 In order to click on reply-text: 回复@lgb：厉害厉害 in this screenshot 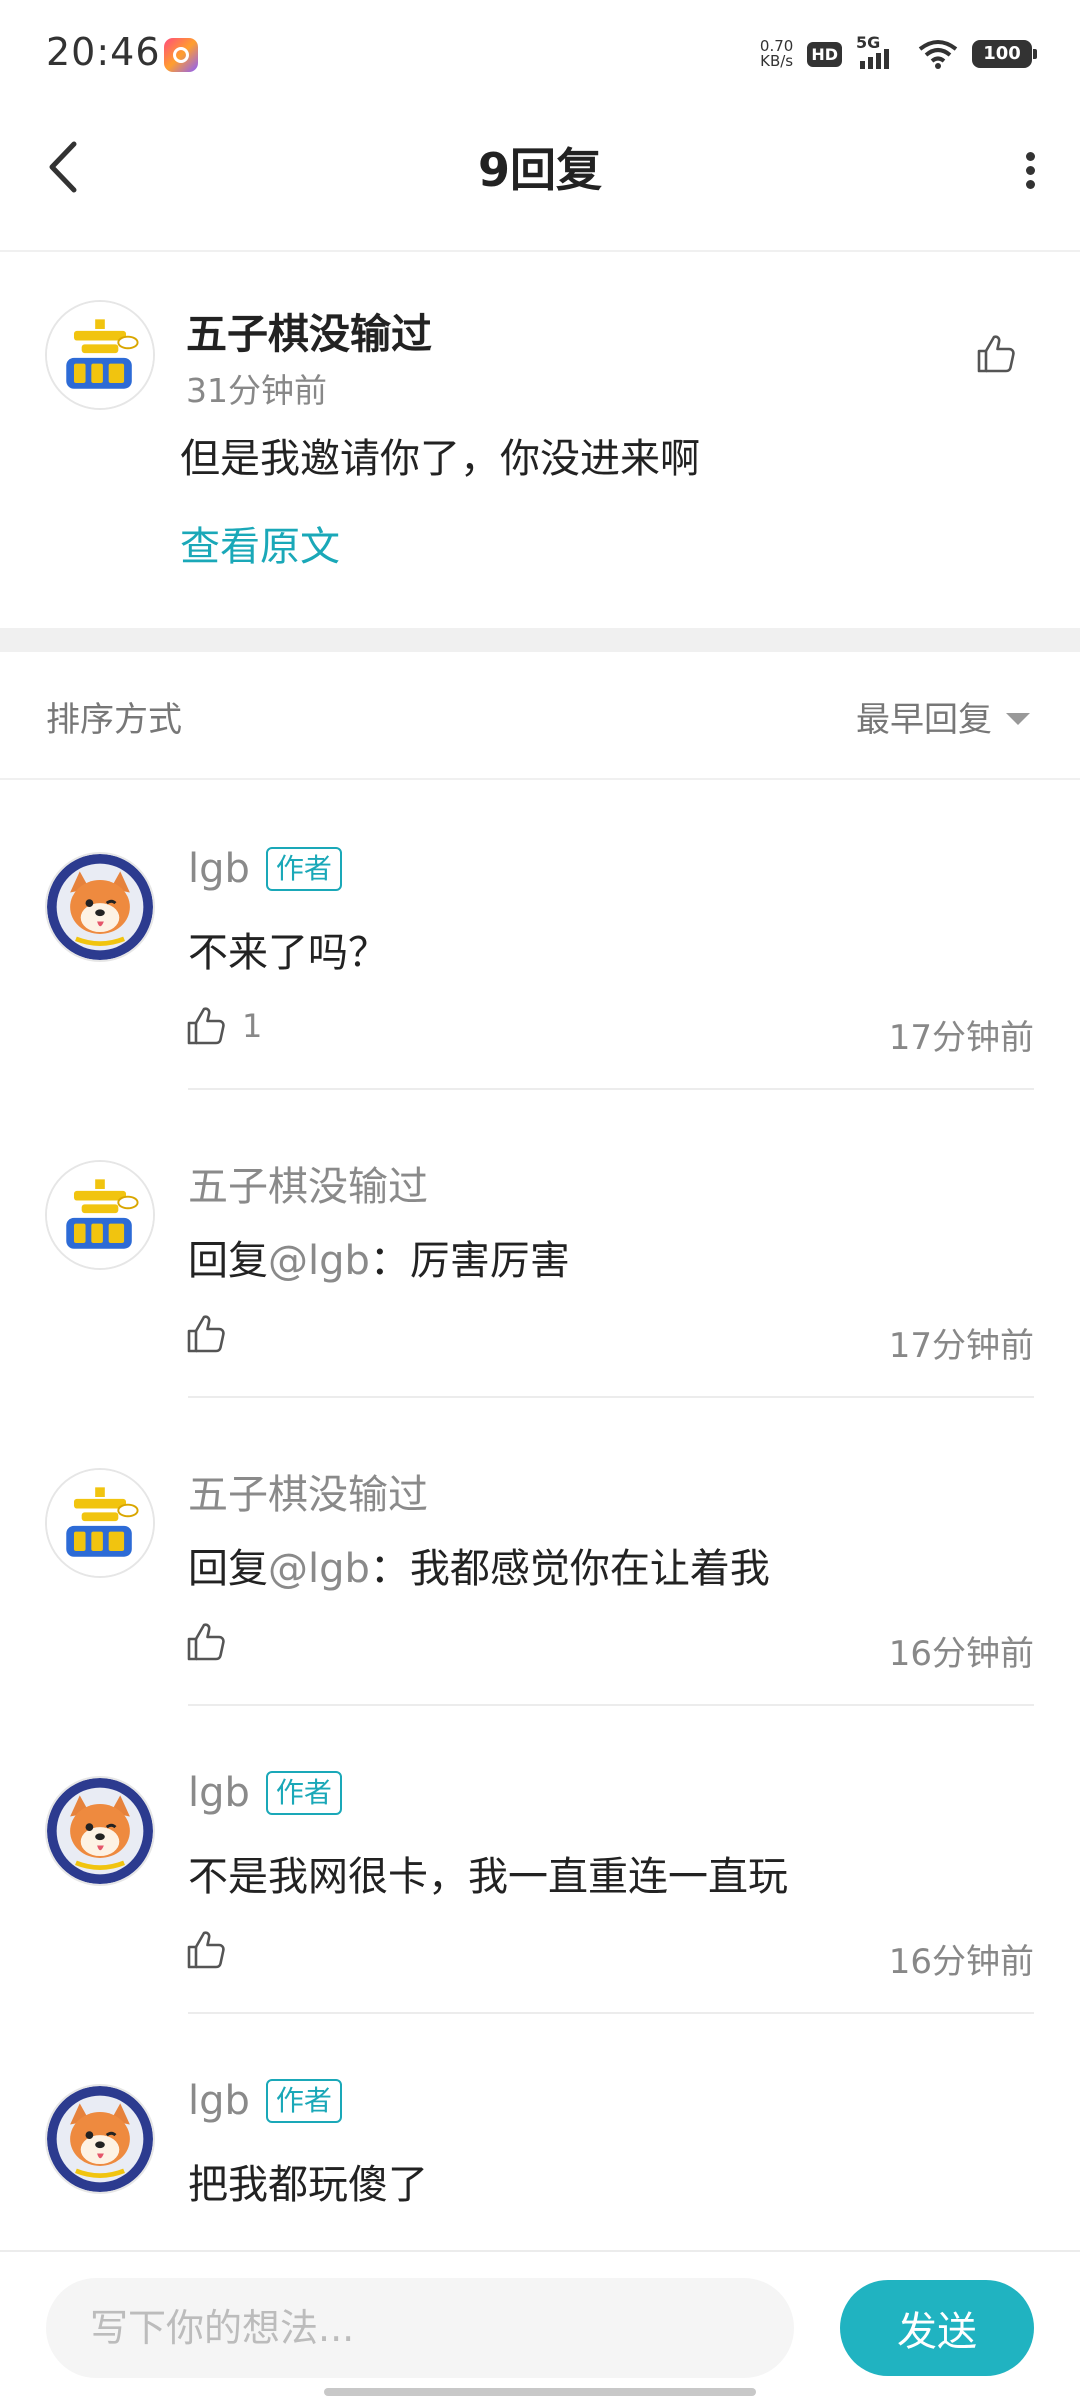, I will do `click(379, 1257)`.